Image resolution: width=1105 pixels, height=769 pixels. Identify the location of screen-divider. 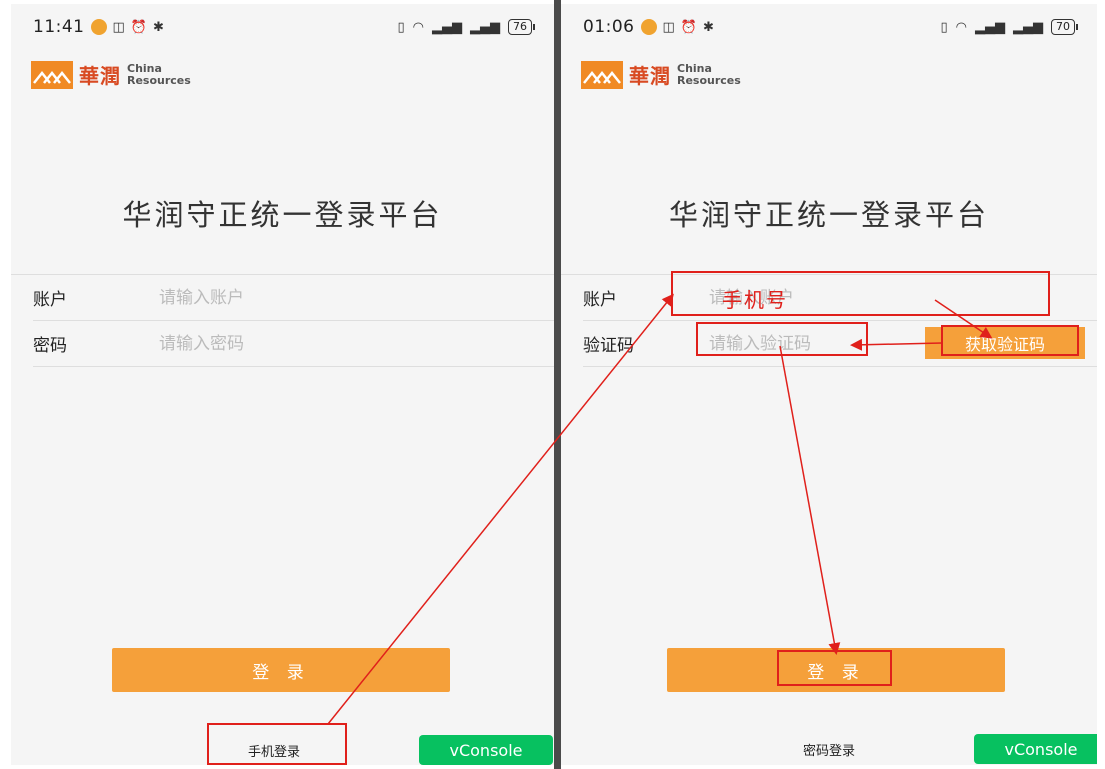
(557, 384).